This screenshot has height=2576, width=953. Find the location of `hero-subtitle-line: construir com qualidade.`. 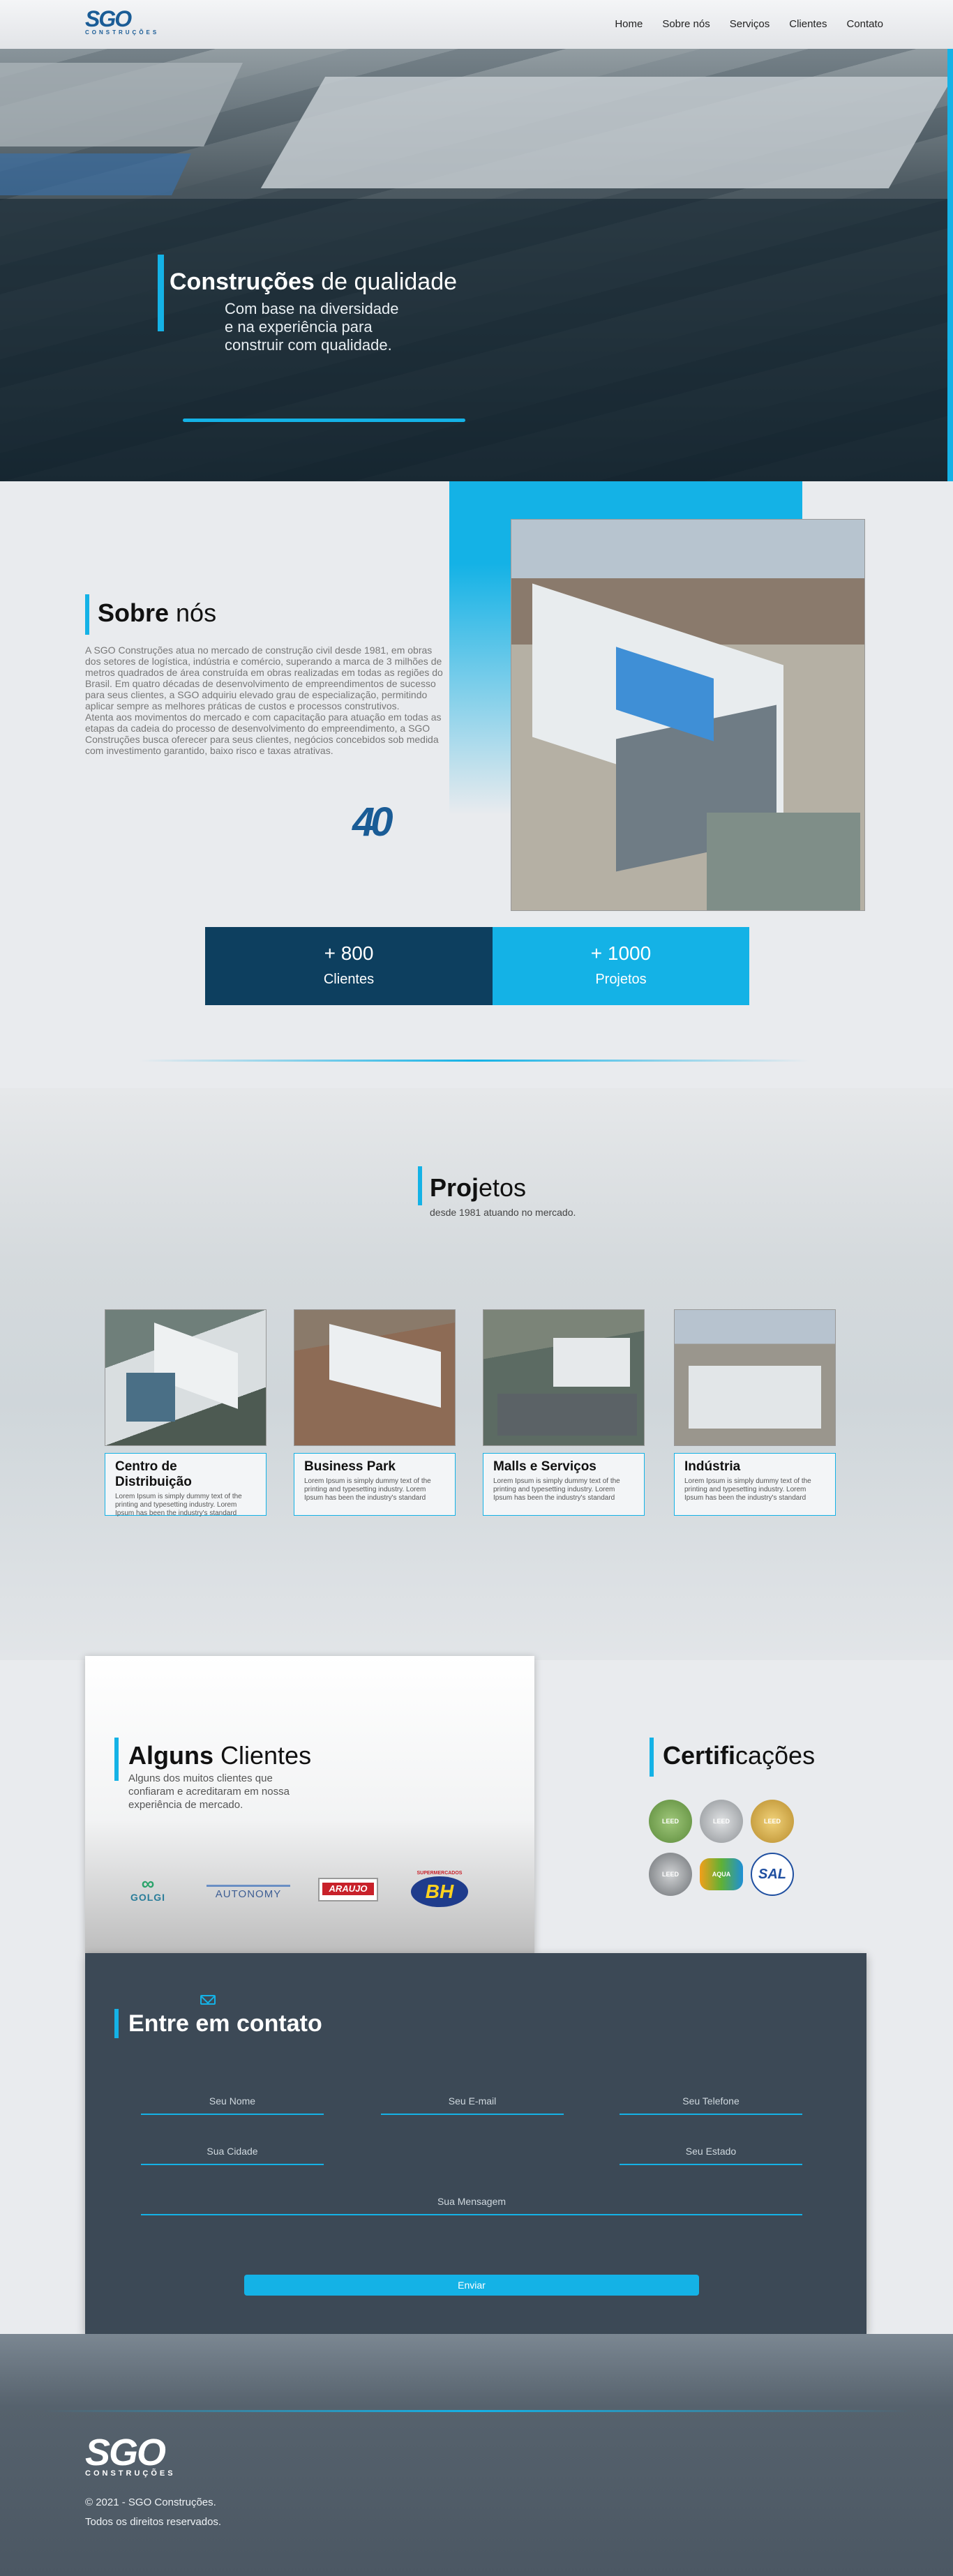

hero-subtitle-line: construir com qualidade. is located at coordinates (308, 345).